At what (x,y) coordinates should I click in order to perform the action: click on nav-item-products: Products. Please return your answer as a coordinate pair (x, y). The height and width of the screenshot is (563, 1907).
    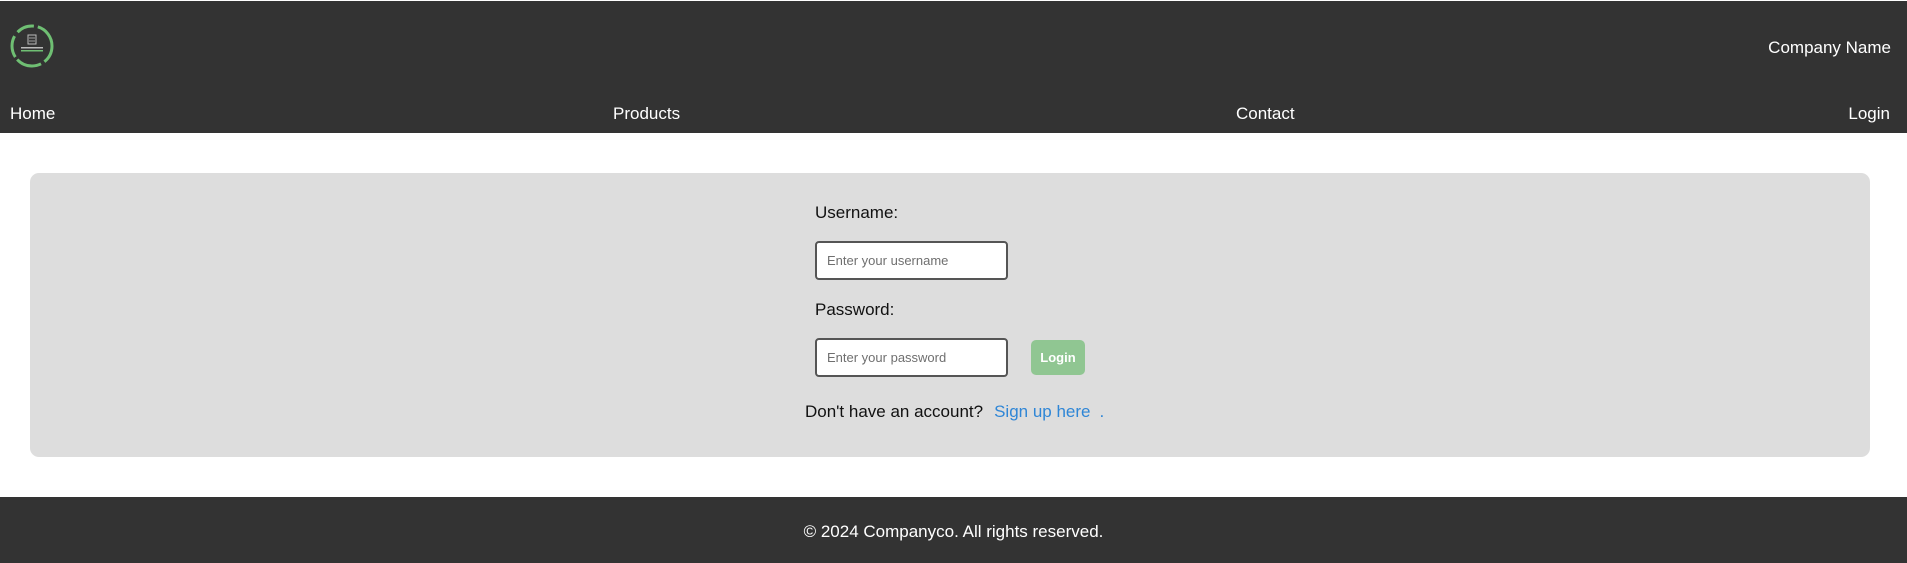
    Looking at the image, I should click on (646, 114).